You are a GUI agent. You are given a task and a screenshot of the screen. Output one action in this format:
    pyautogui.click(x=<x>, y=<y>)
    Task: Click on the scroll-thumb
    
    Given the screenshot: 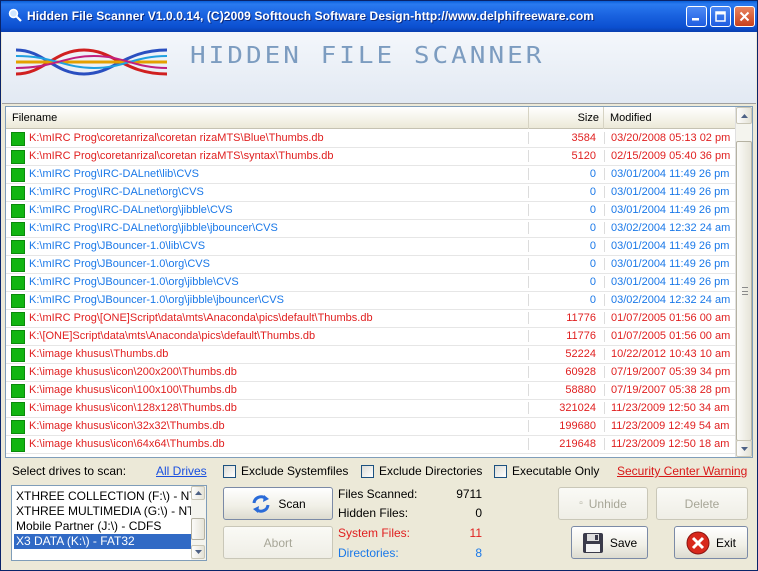 What is the action you would take?
    pyautogui.click(x=744, y=291)
    